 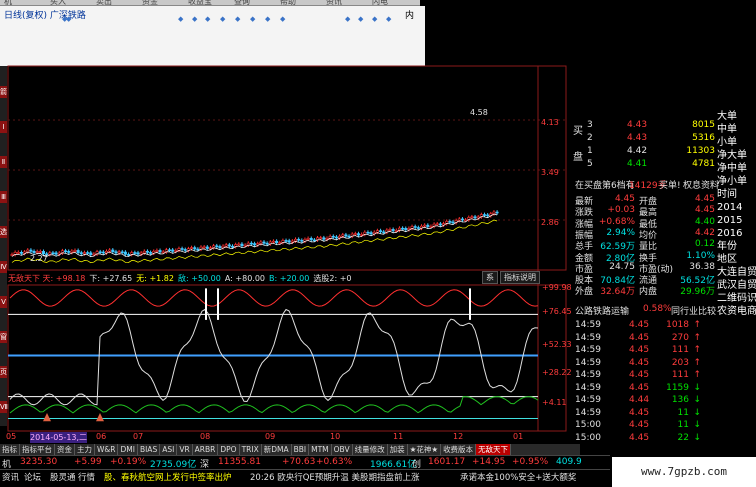 What do you see at coordinates (334, 462) in the screenshot?
I see `index-ticker-value: +0.63%` at bounding box center [334, 462].